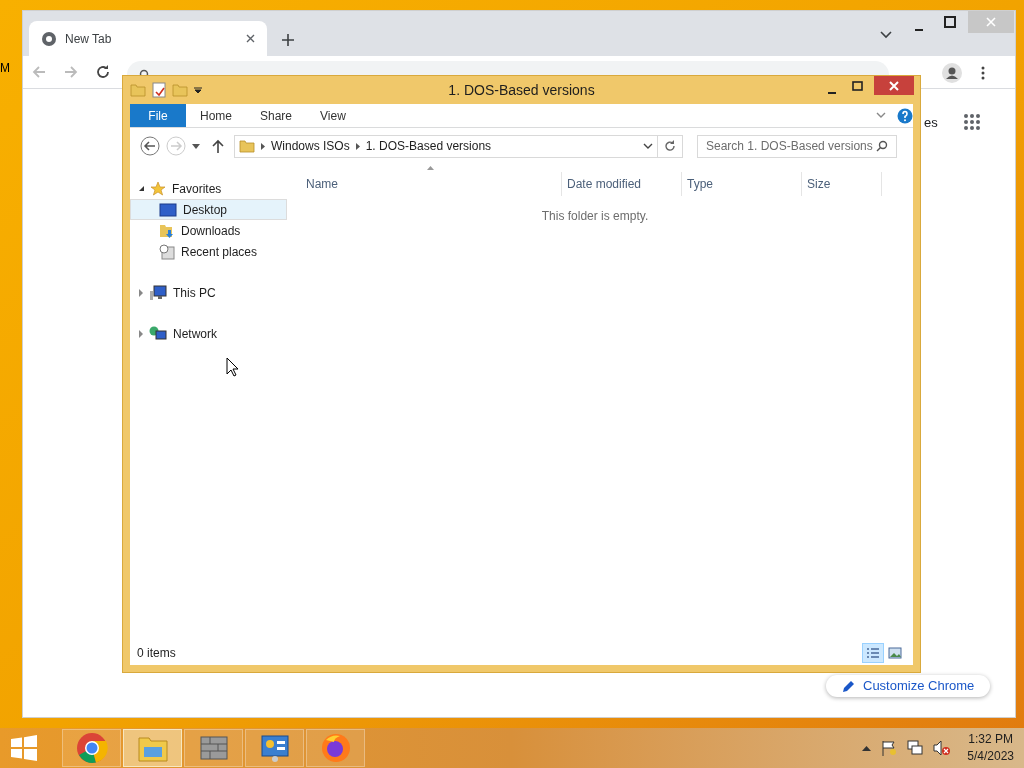 The width and height of the screenshot is (1024, 768). I want to click on window-title: 1. DOS-Based versions, so click(521, 90).